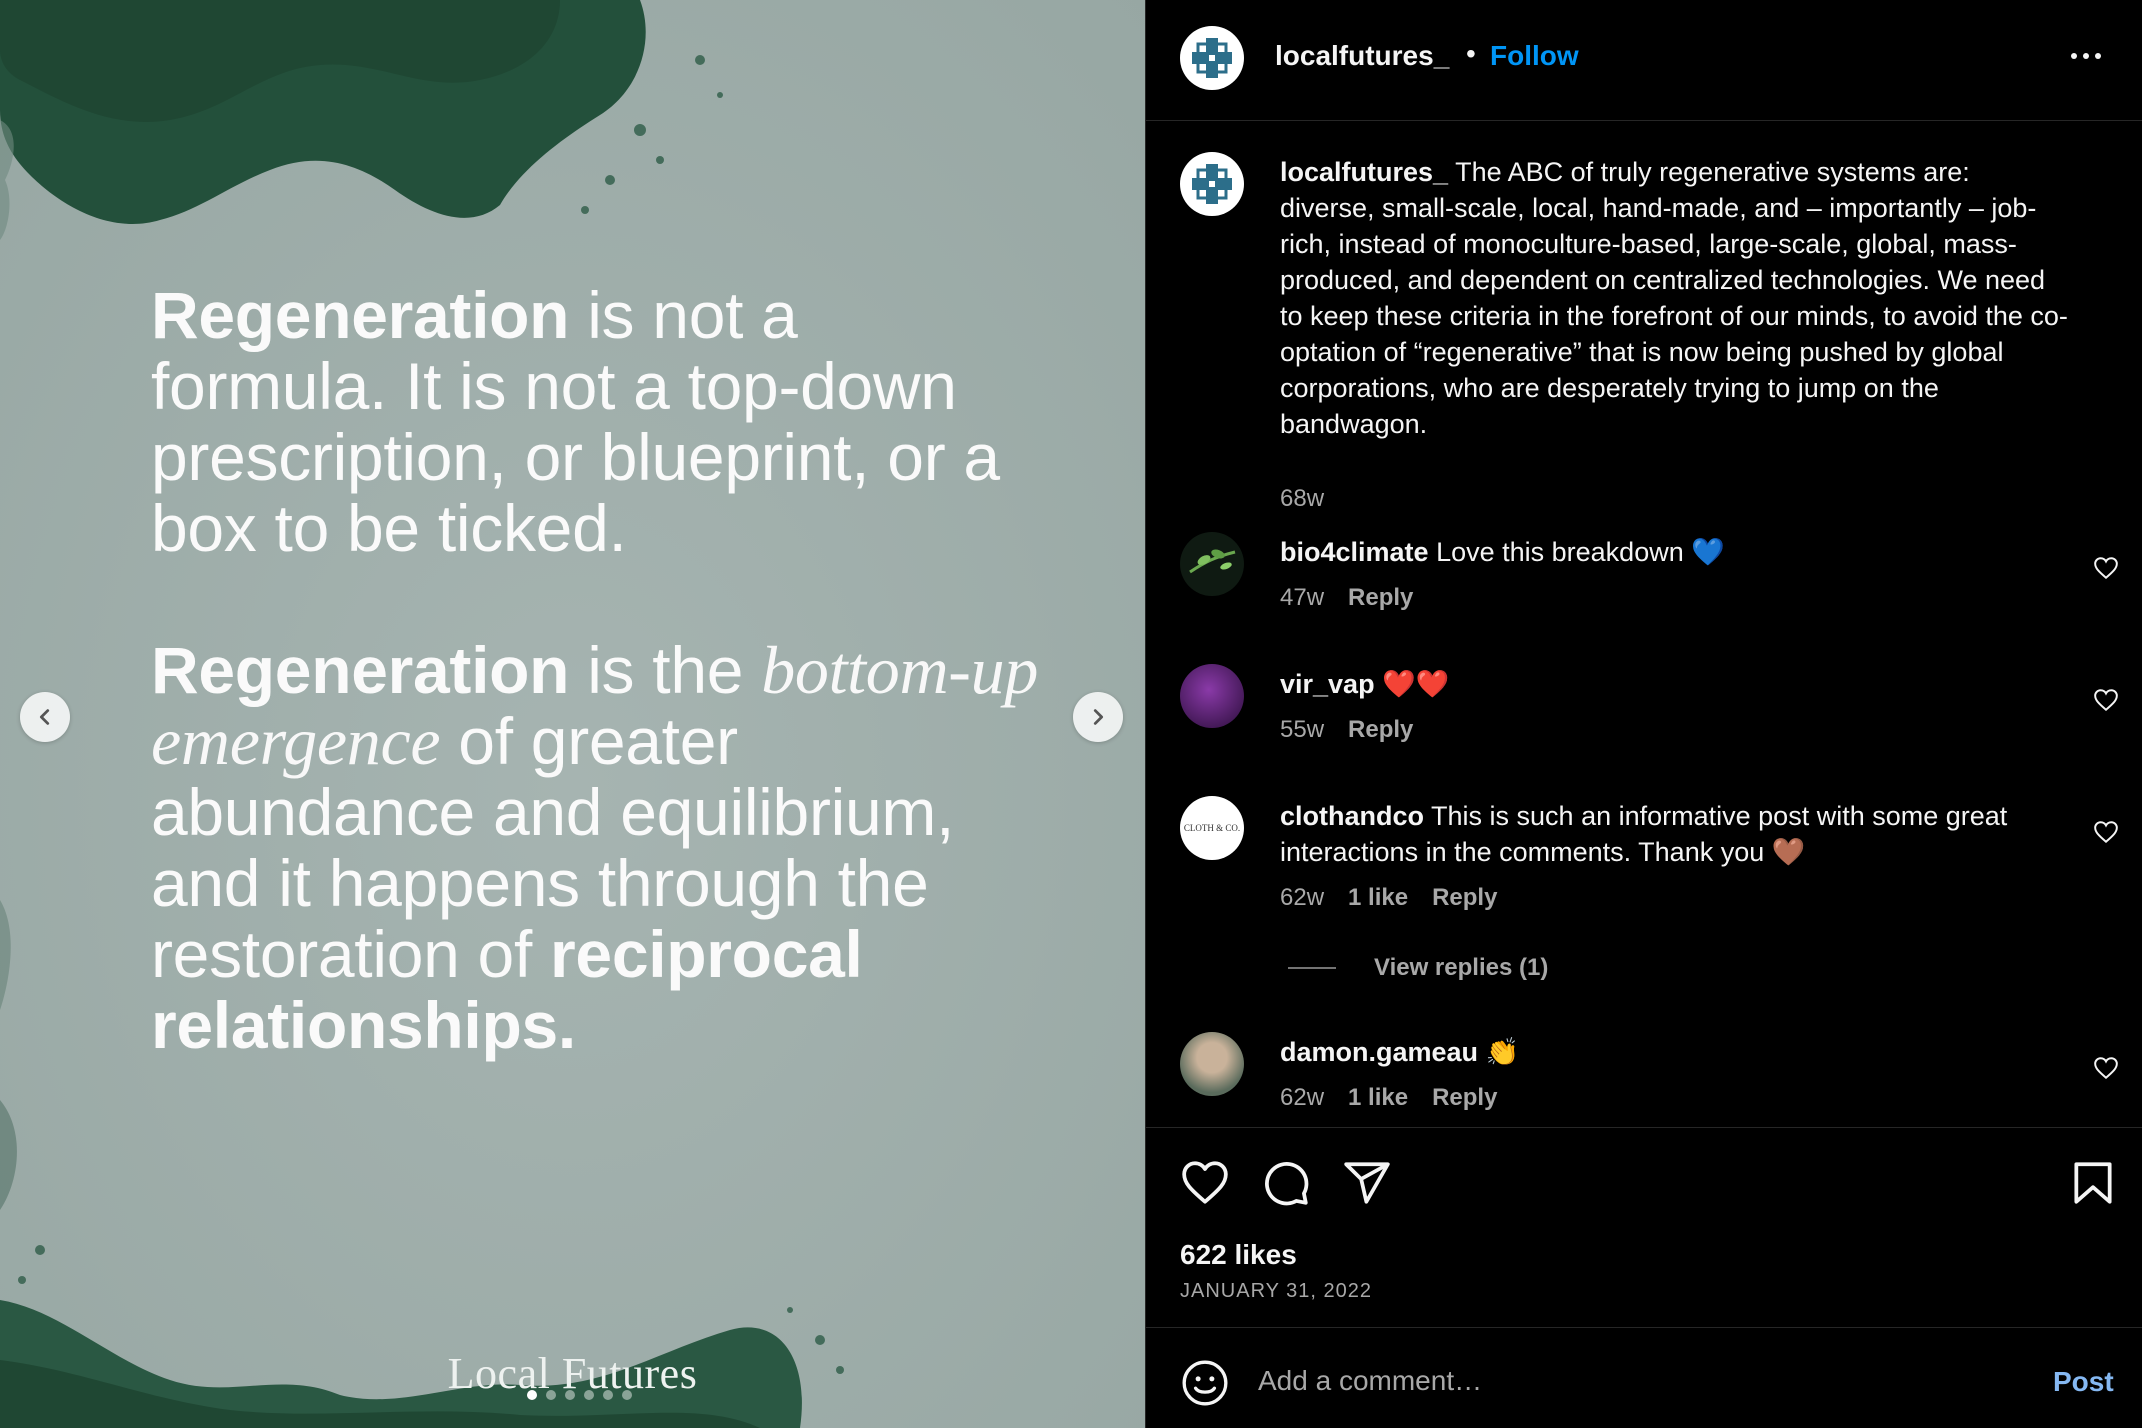 Image resolution: width=2142 pixels, height=1428 pixels. I want to click on commenter-avatar: CLOTH & CO., so click(1212, 828).